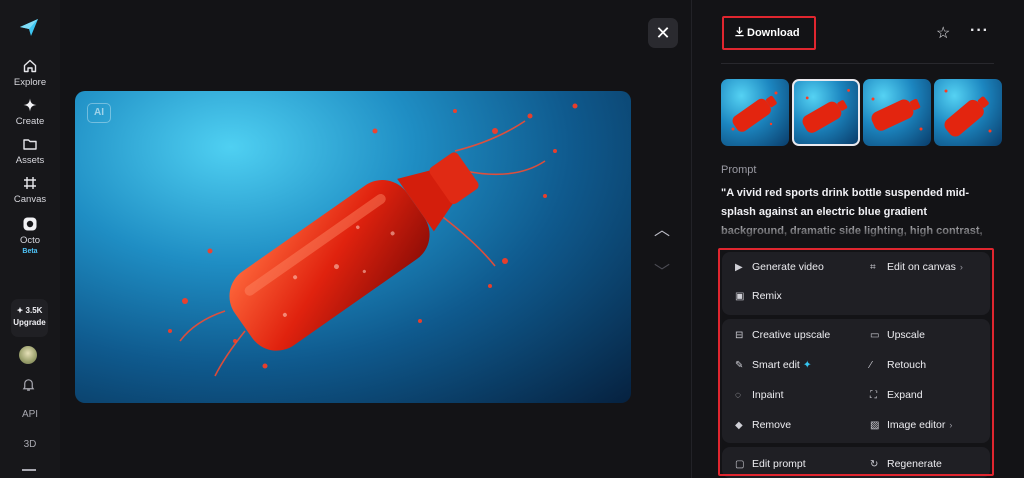 The width and height of the screenshot is (1024, 478). I want to click on menu-icon, so click(29, 470).